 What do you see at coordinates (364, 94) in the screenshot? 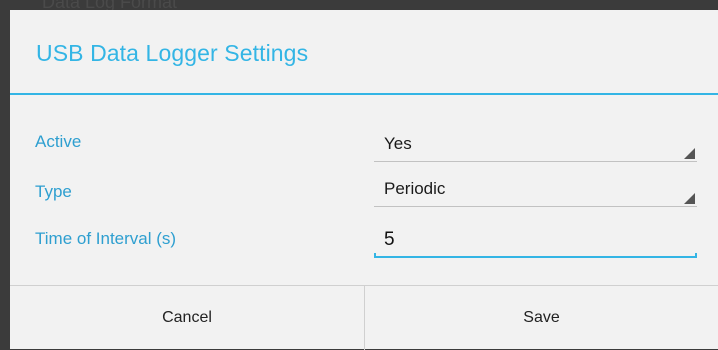
I see `title-divider` at bounding box center [364, 94].